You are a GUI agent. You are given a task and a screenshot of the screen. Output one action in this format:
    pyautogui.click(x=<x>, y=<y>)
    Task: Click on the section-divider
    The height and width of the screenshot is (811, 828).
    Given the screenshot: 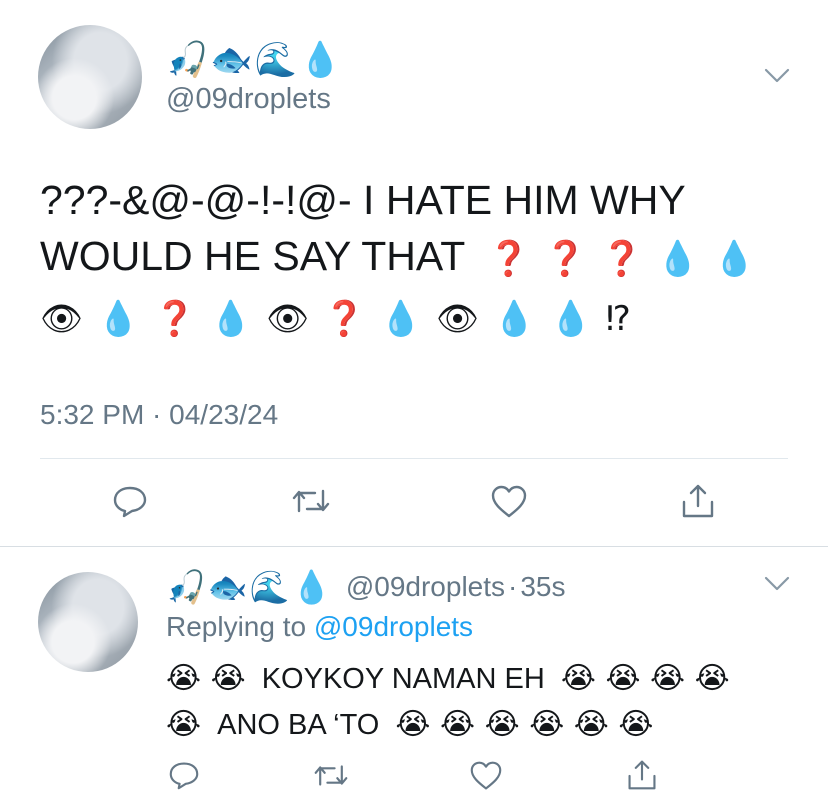 What is the action you would take?
    pyautogui.click(x=414, y=546)
    